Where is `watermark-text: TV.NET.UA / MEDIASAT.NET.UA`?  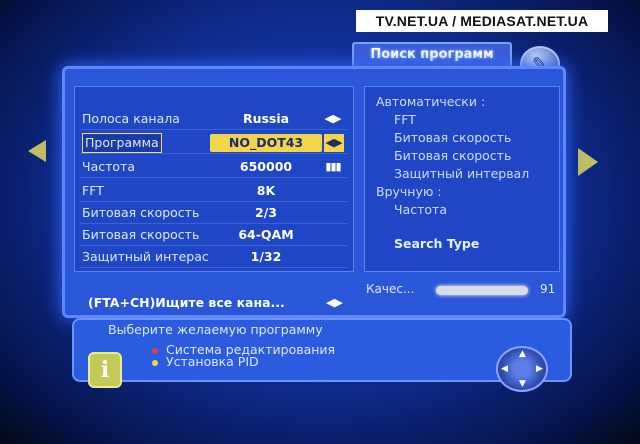 watermark-text: TV.NET.UA / MEDIASAT.NET.UA is located at coordinates (482, 21).